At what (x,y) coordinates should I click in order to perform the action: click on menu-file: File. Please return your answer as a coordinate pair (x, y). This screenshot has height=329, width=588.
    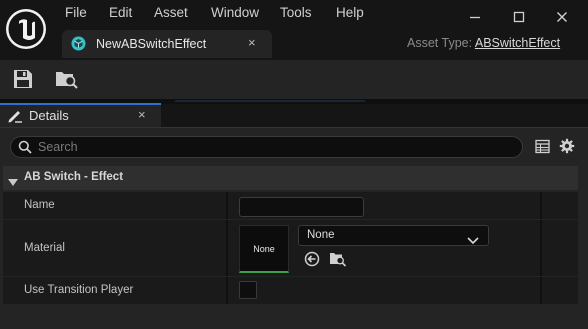
    Looking at the image, I should click on (76, 12).